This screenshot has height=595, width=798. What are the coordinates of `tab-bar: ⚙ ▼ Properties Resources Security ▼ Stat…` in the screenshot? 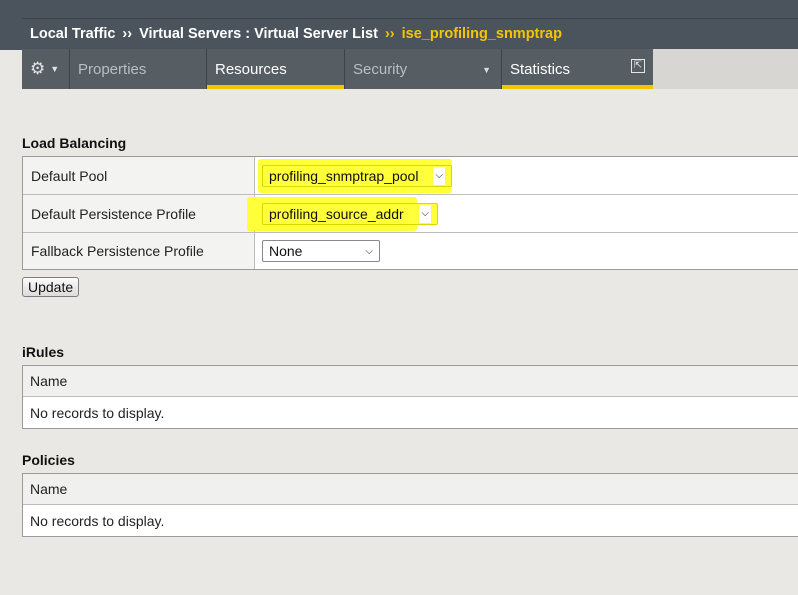 It's located at (338, 69).